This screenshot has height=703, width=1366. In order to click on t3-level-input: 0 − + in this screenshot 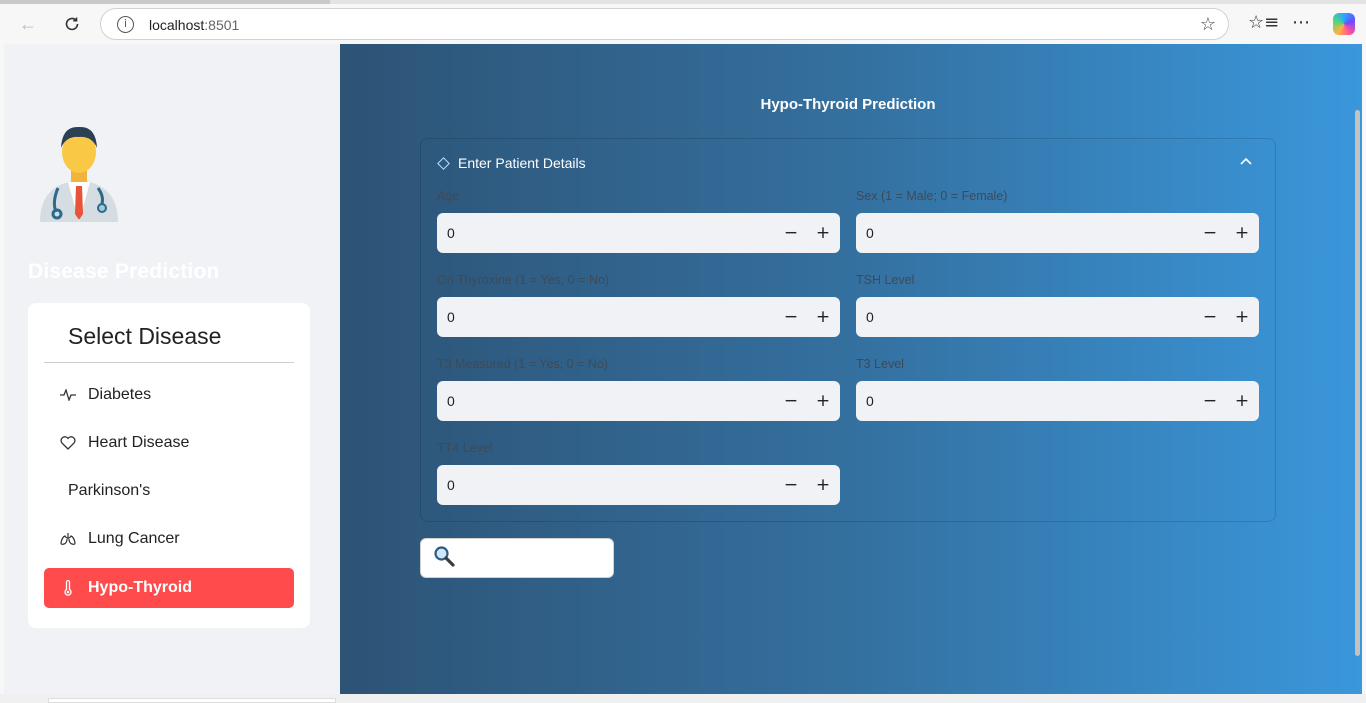, I will do `click(1057, 401)`.